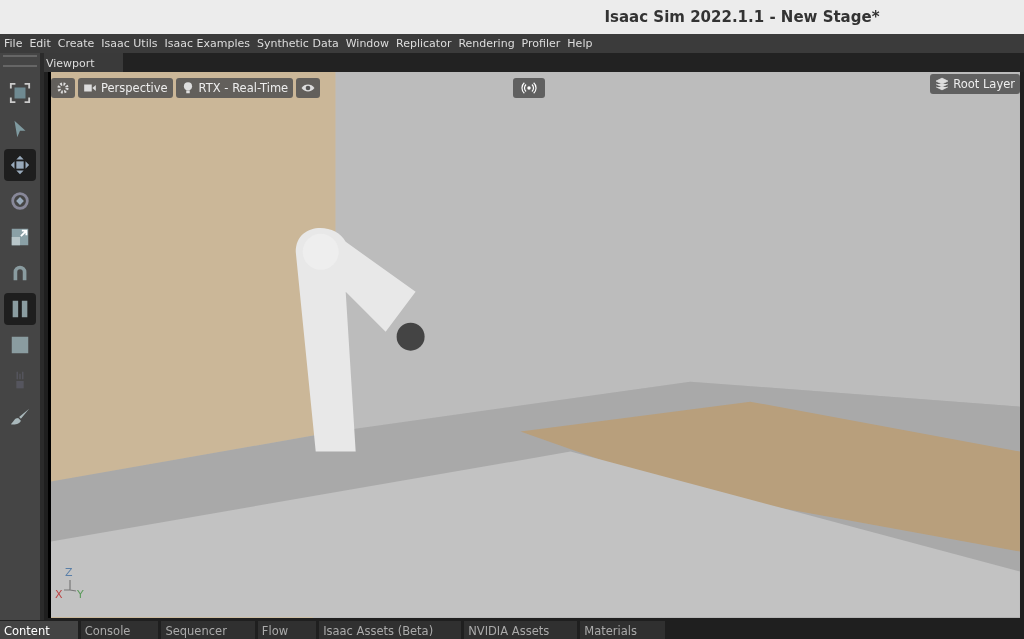 This screenshot has height=639, width=1024. I want to click on move-arrows-icon, so click(20, 165).